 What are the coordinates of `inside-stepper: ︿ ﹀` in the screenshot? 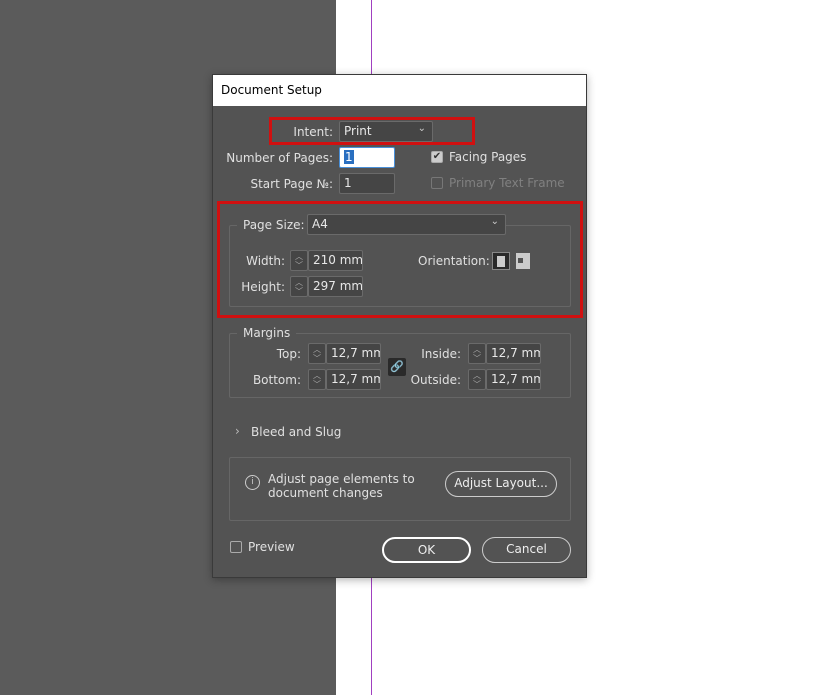 It's located at (477, 353).